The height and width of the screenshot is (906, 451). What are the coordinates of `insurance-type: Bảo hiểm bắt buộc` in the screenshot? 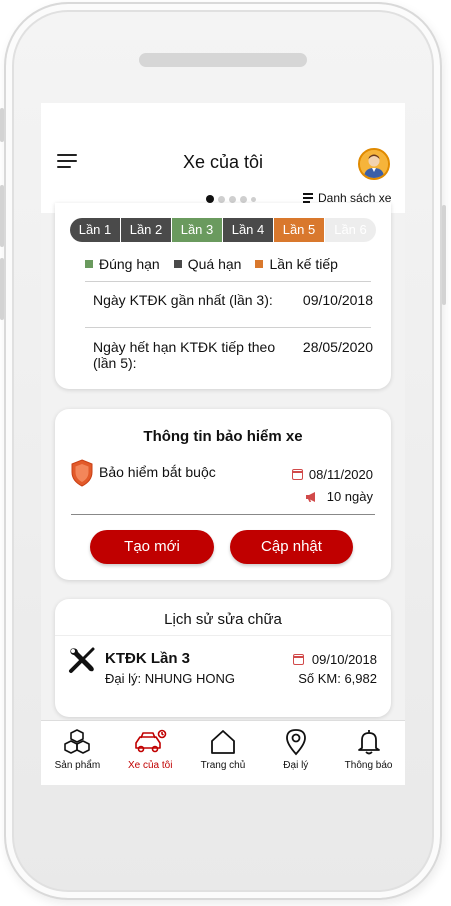 It's located at (157, 472).